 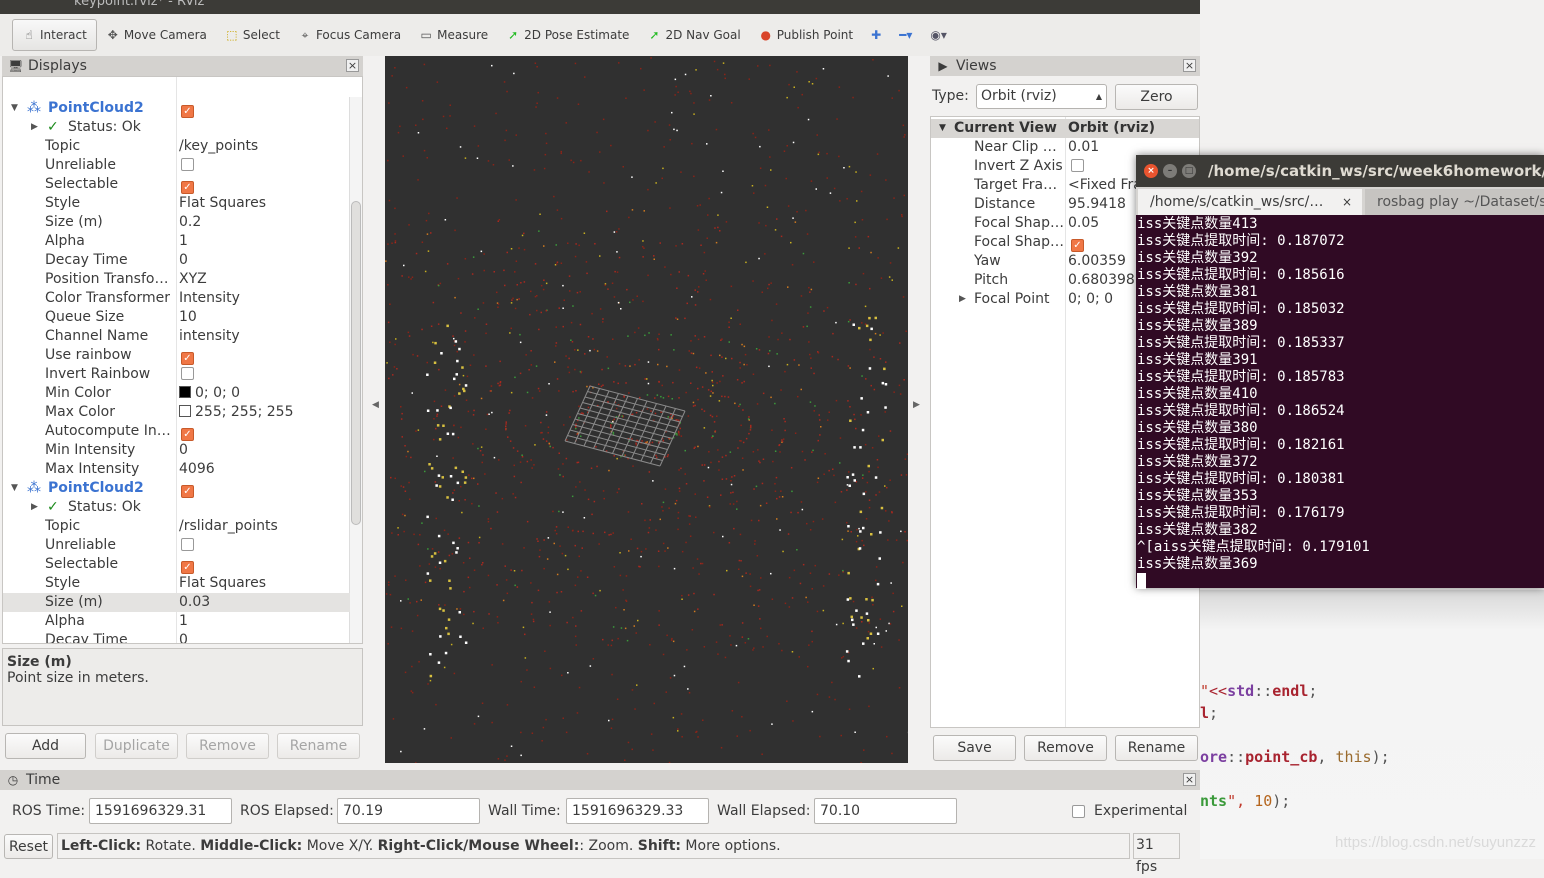 What do you see at coordinates (1065, 748) in the screenshot?
I see `remove-view-button: Remove` at bounding box center [1065, 748].